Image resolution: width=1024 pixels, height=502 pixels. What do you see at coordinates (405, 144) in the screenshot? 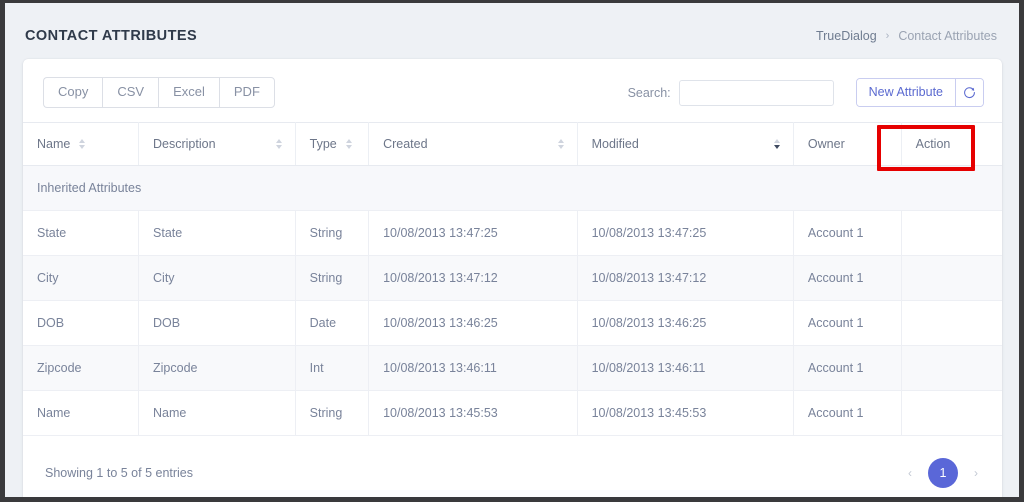
I see `column-label: Created` at bounding box center [405, 144].